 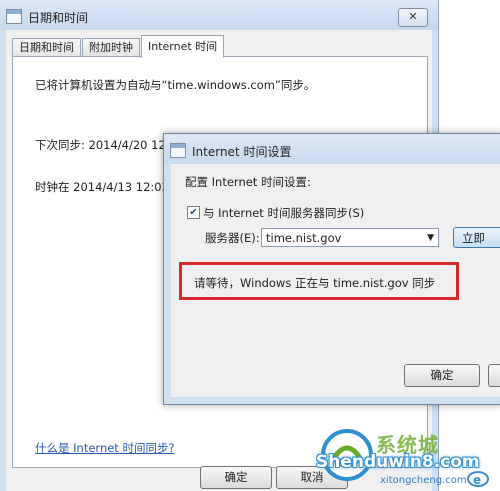 I want to click on server-select-value: time.nist.gov, so click(x=304, y=238).